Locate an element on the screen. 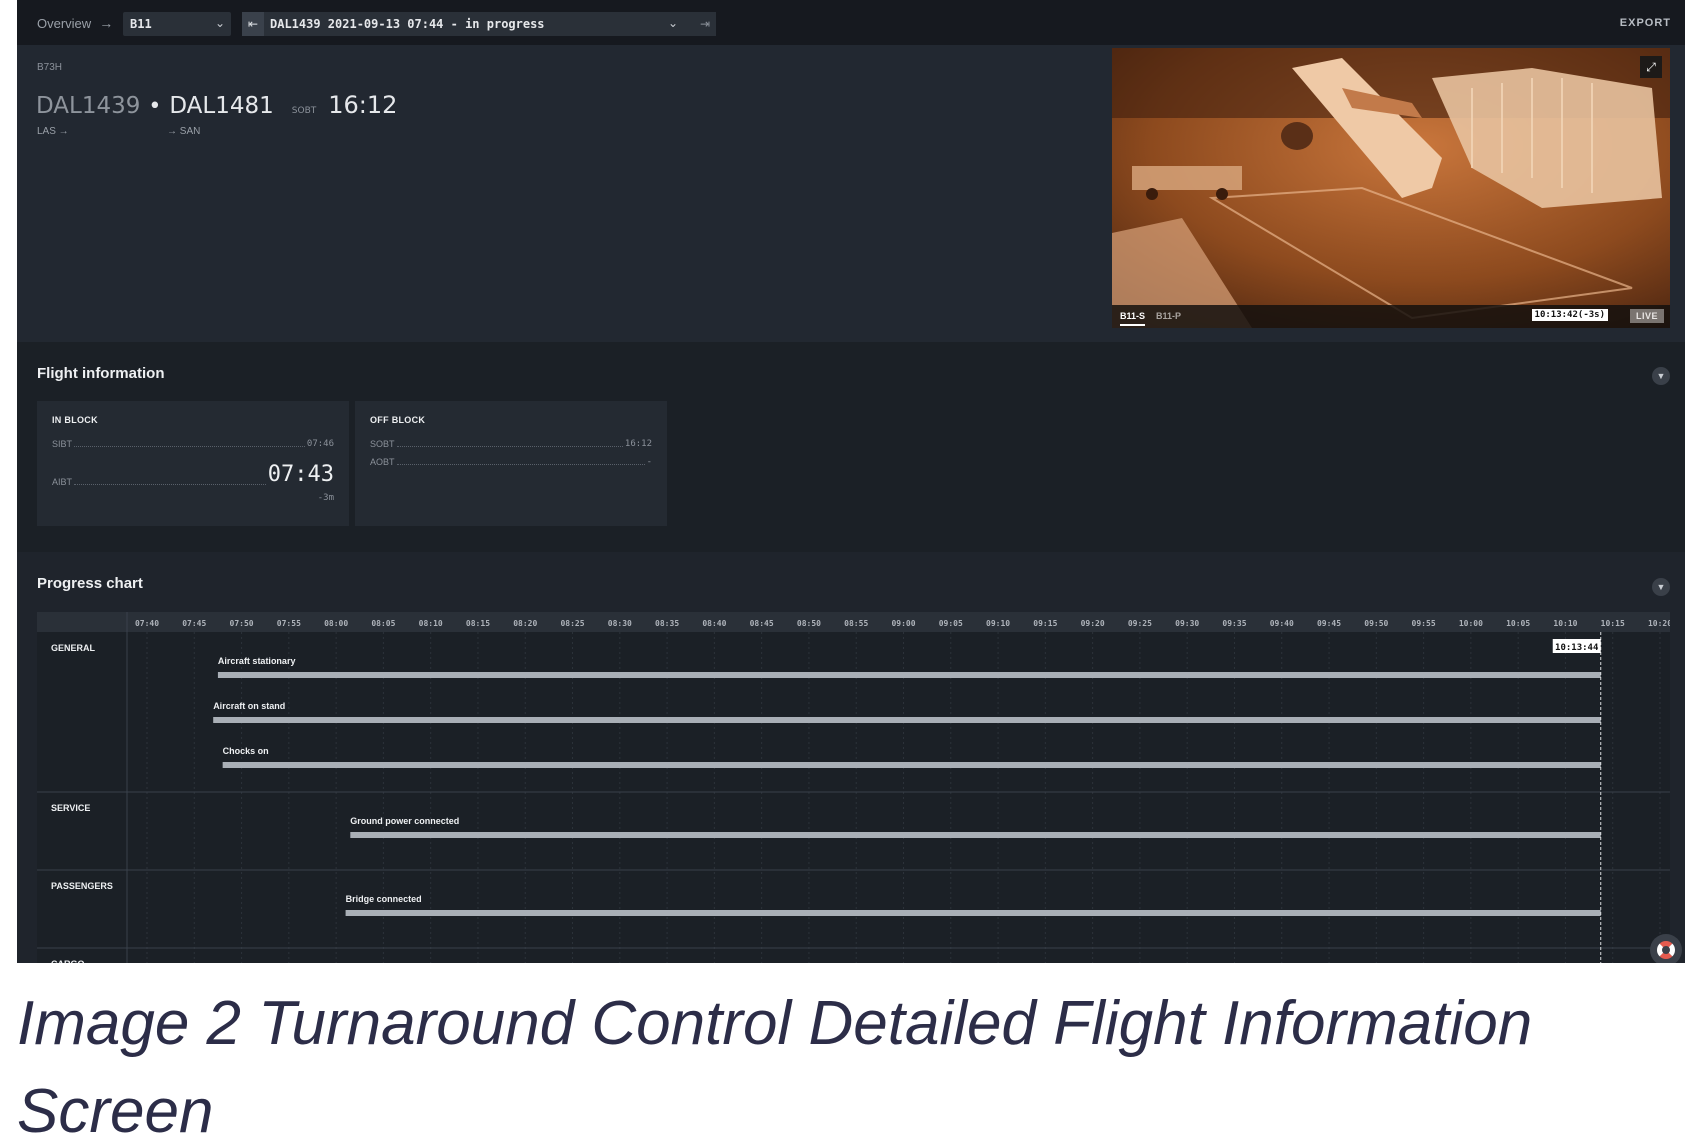 This screenshot has width=1701, height=1141. help-lifebuoy-icon is located at coordinates (1666, 948).